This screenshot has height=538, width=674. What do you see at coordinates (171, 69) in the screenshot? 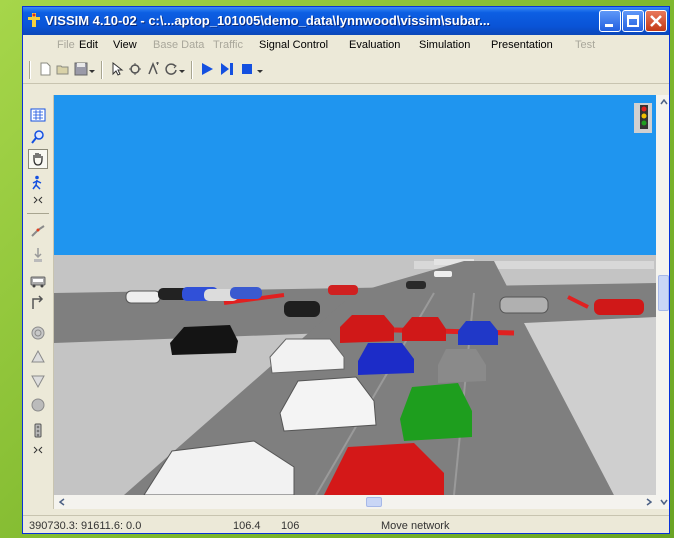
I see `rotate-icon` at bounding box center [171, 69].